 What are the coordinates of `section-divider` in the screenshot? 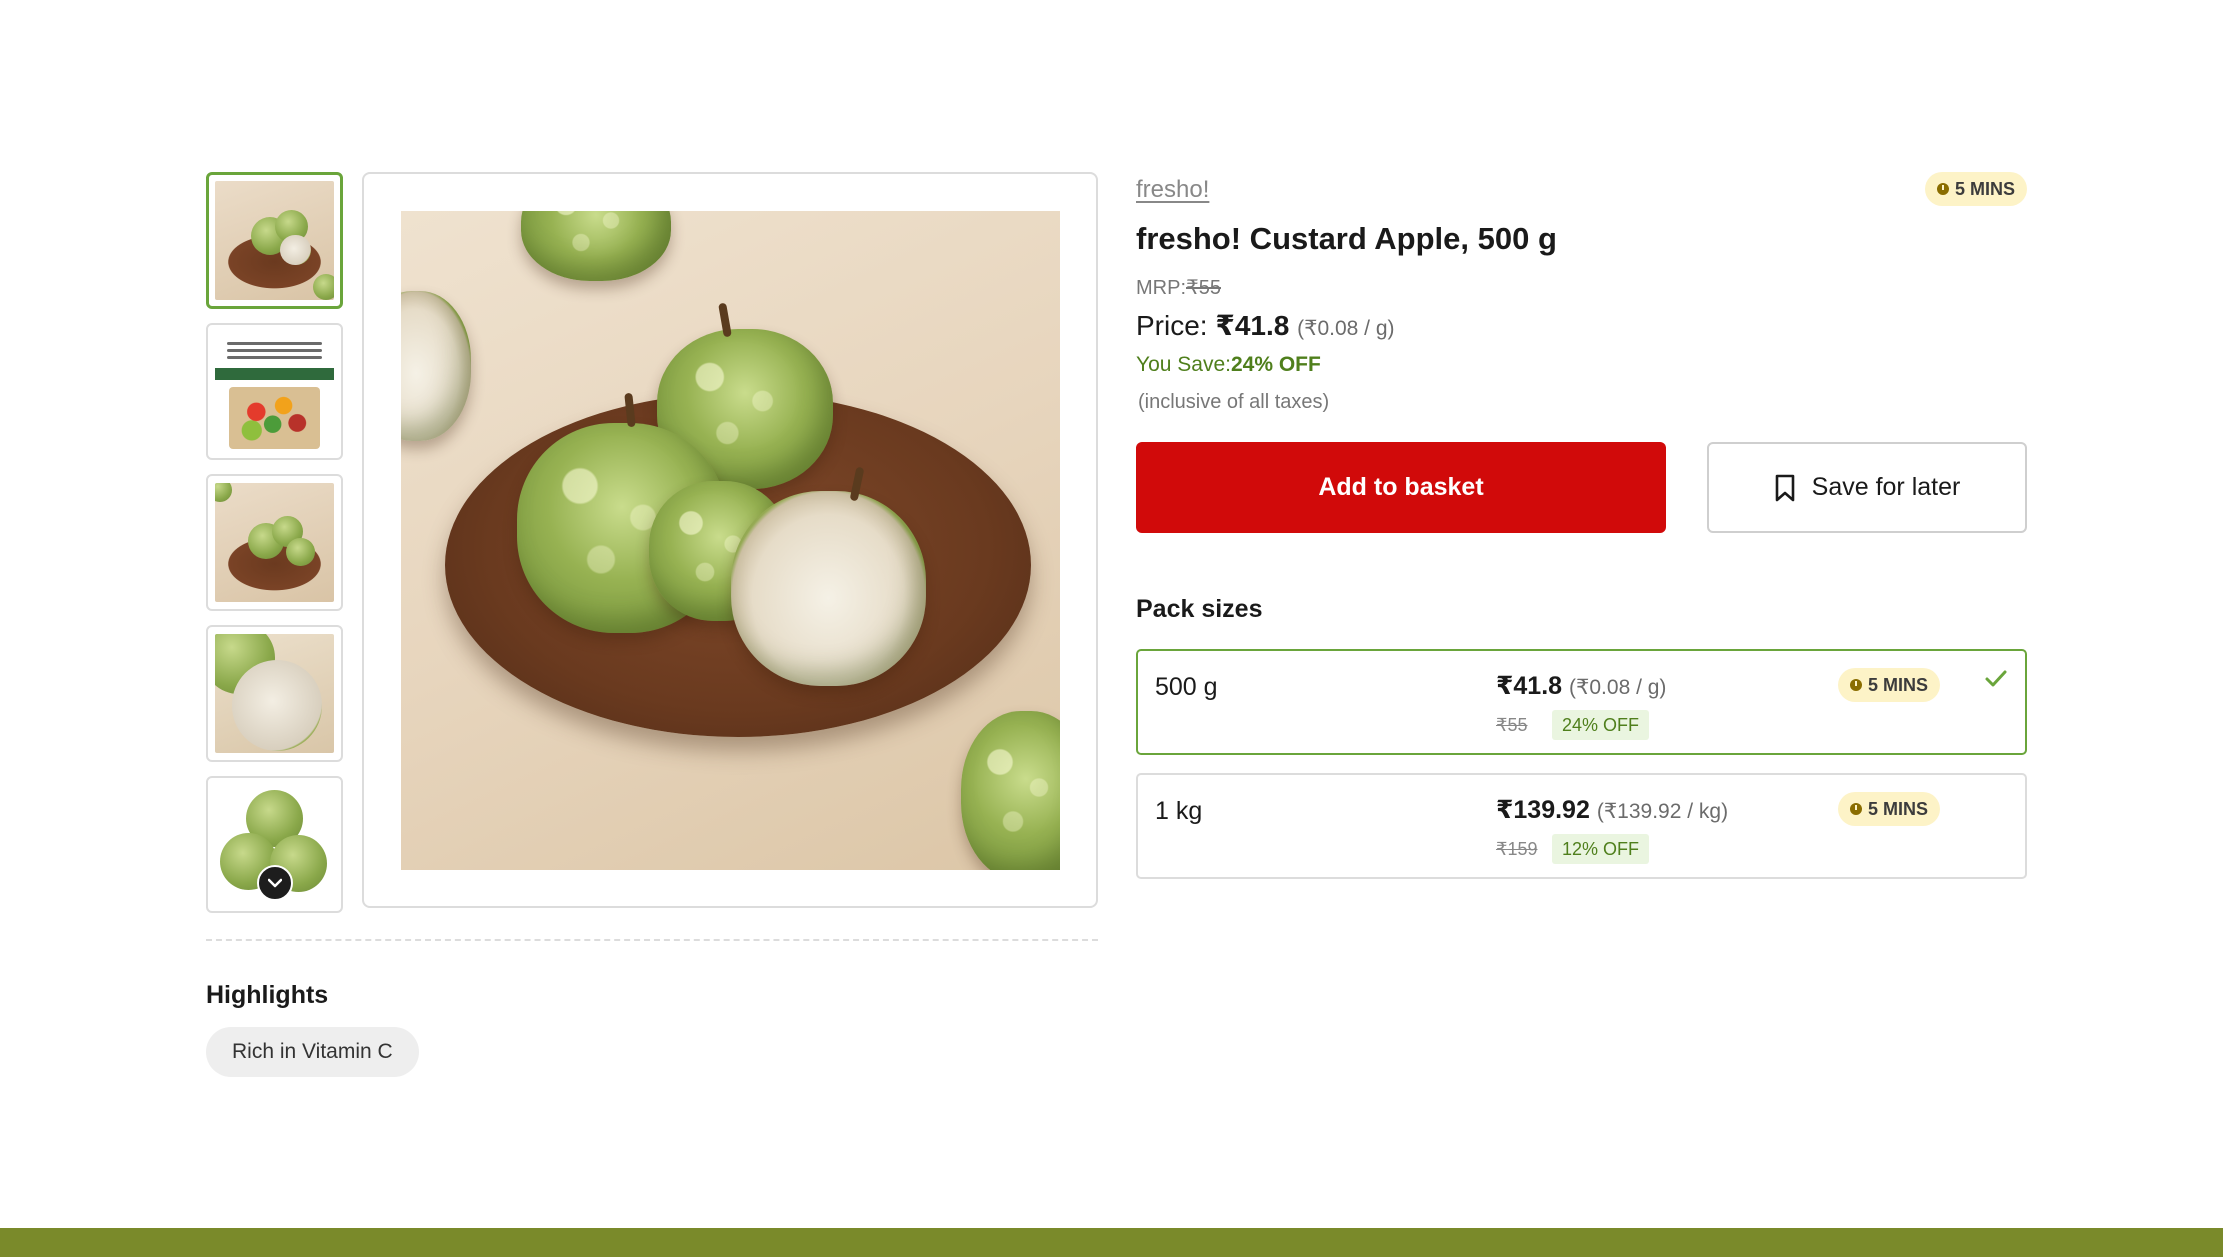 It's located at (652, 940).